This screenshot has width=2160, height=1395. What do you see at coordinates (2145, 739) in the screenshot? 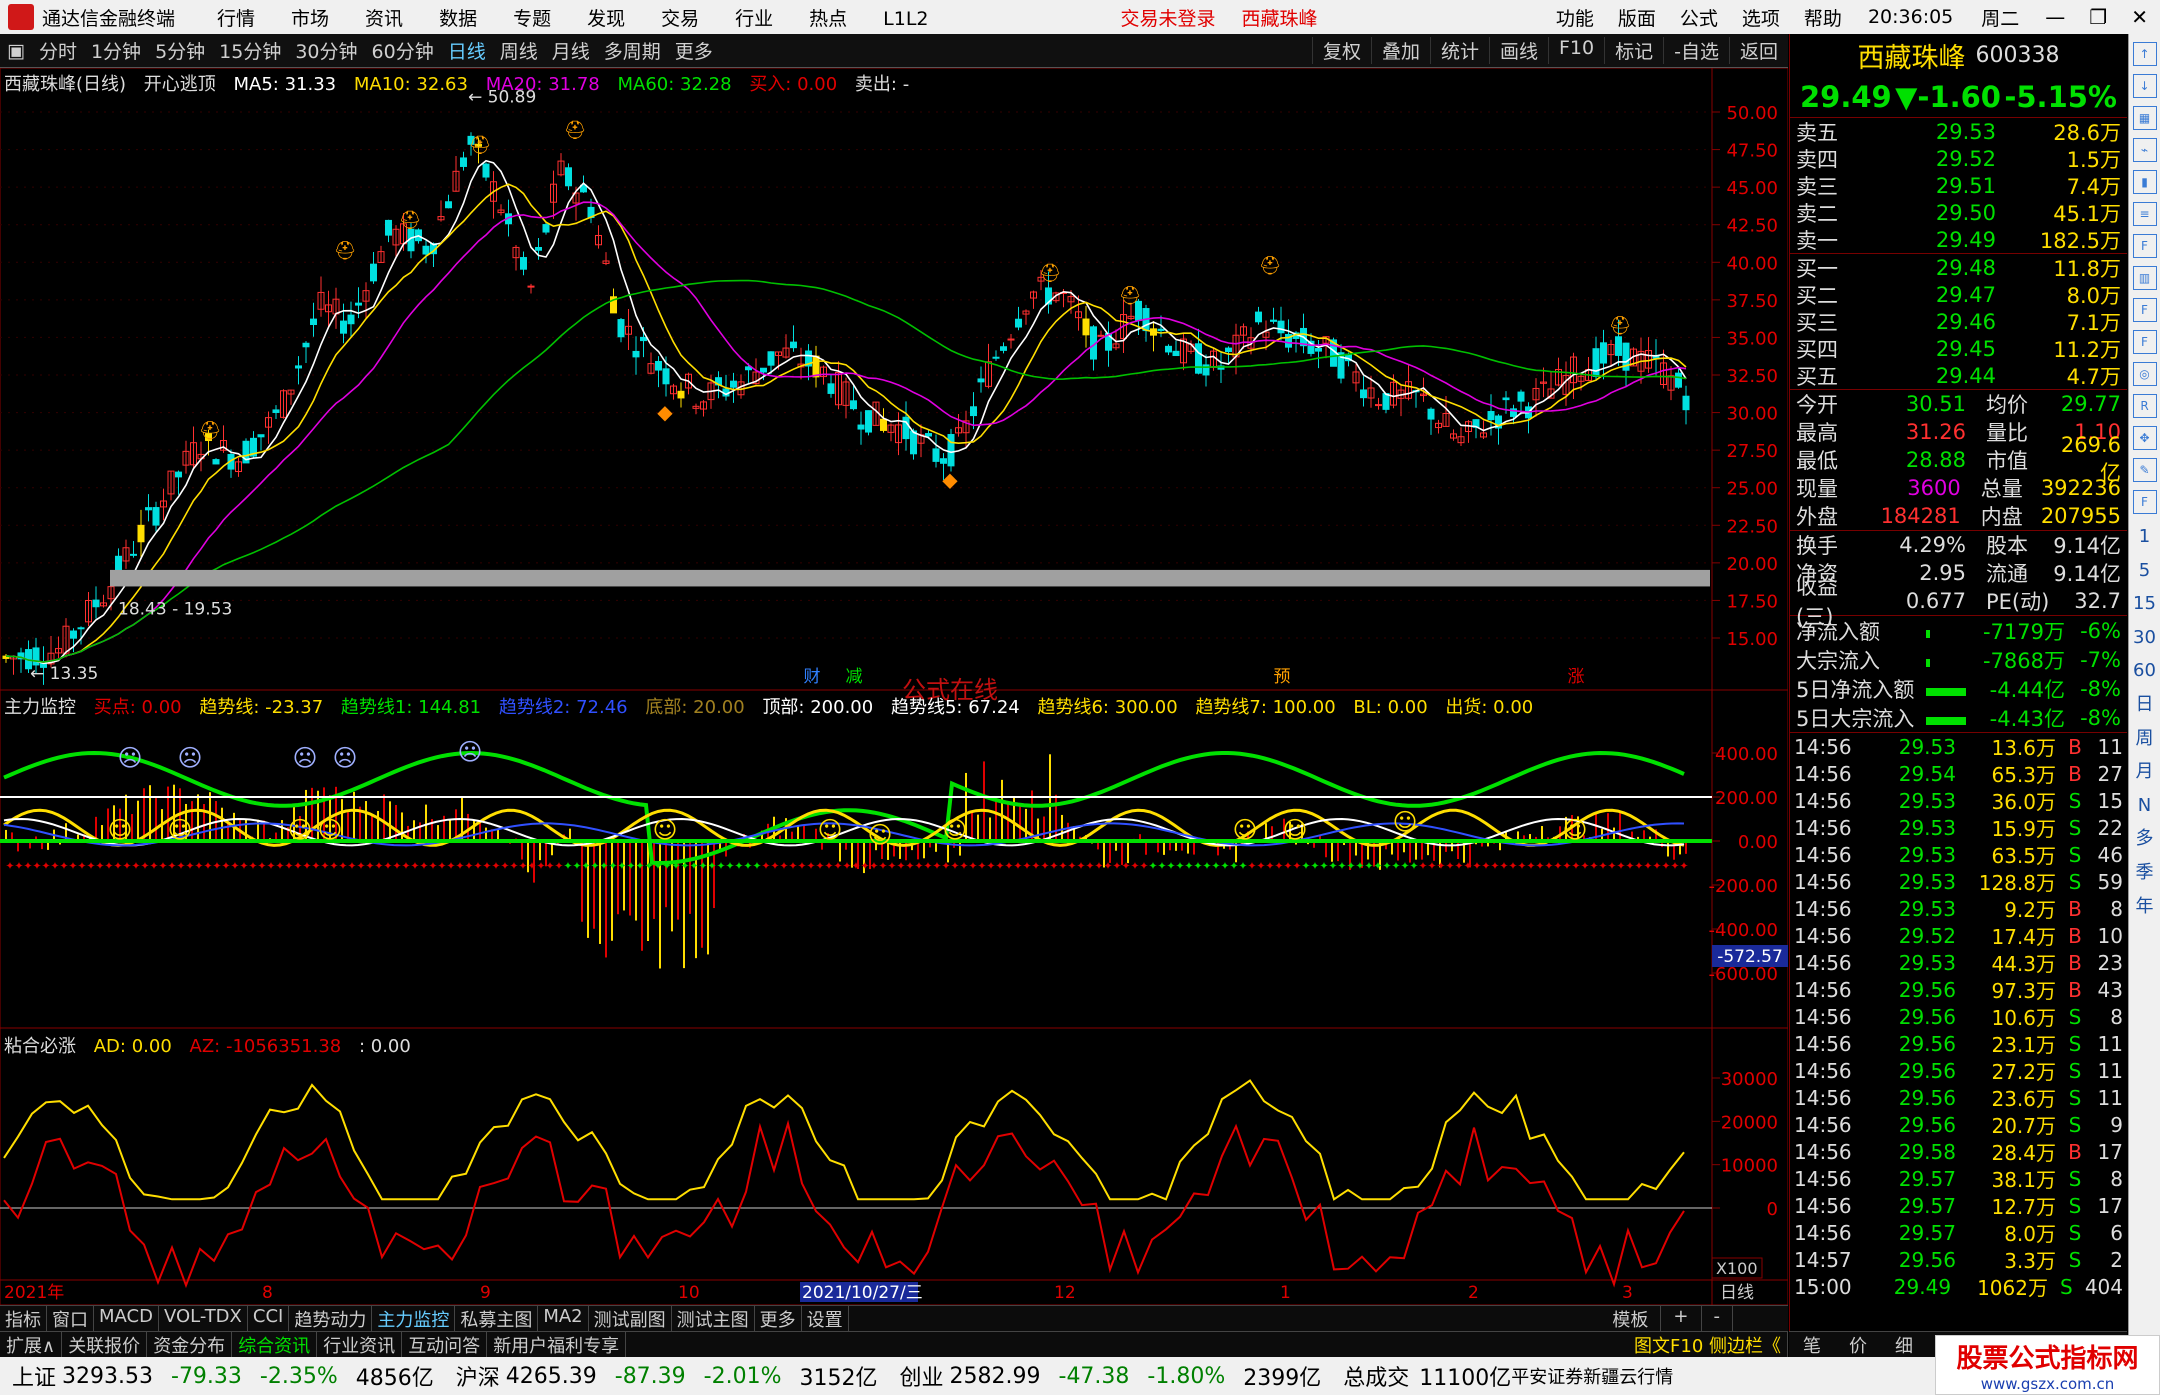
I see `side-period-6: 周` at bounding box center [2145, 739].